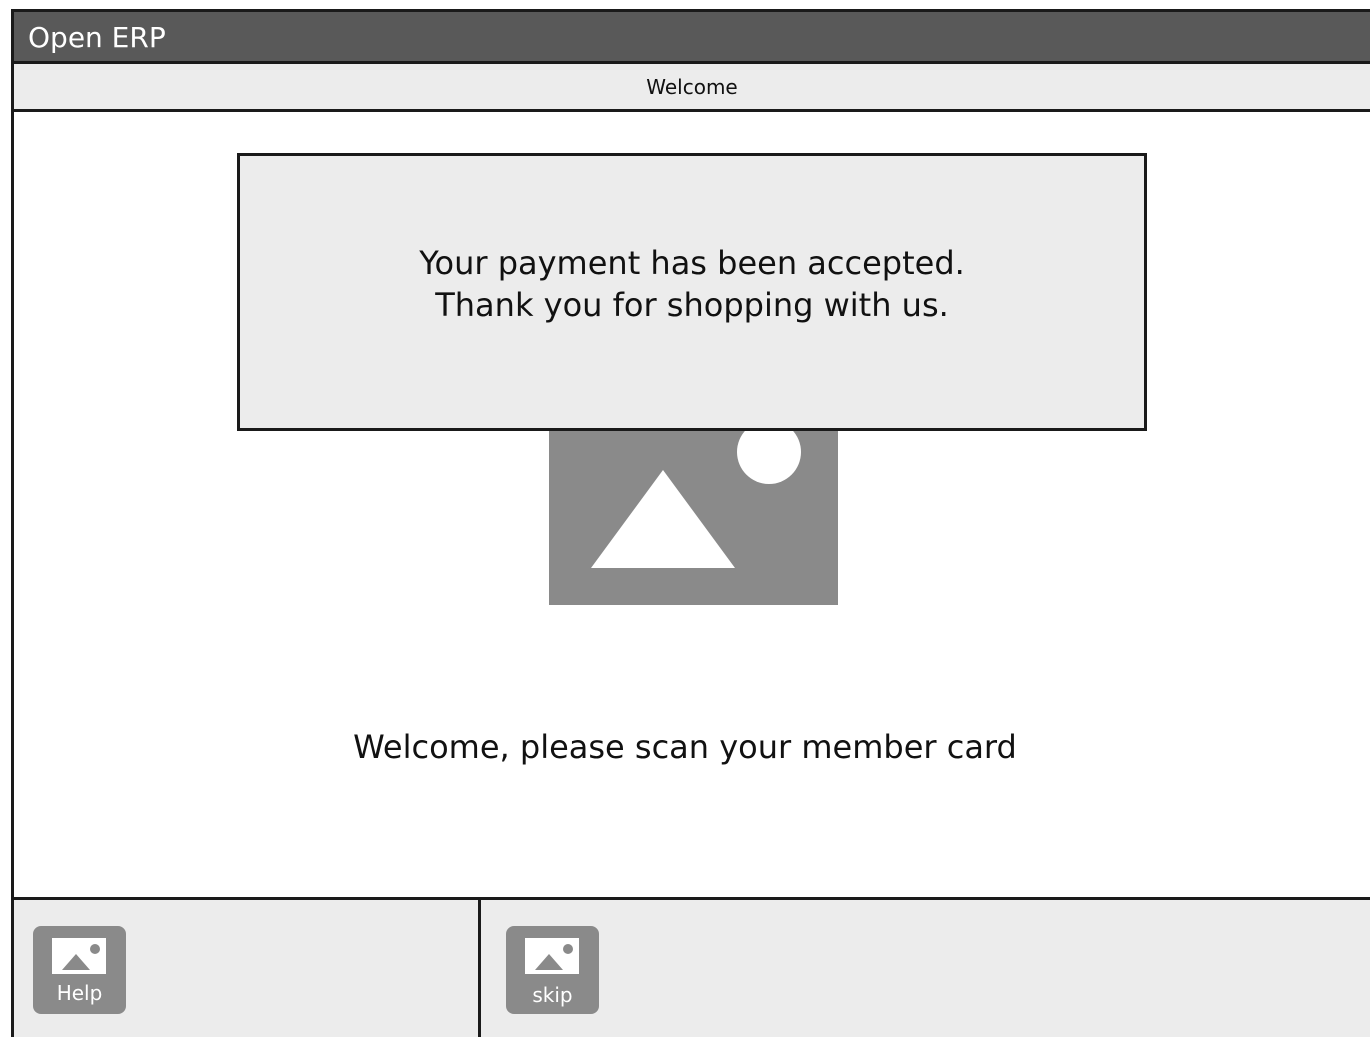 This screenshot has height=1037, width=1370. What do you see at coordinates (690, 967) in the screenshot?
I see `bottom-action-bar` at bounding box center [690, 967].